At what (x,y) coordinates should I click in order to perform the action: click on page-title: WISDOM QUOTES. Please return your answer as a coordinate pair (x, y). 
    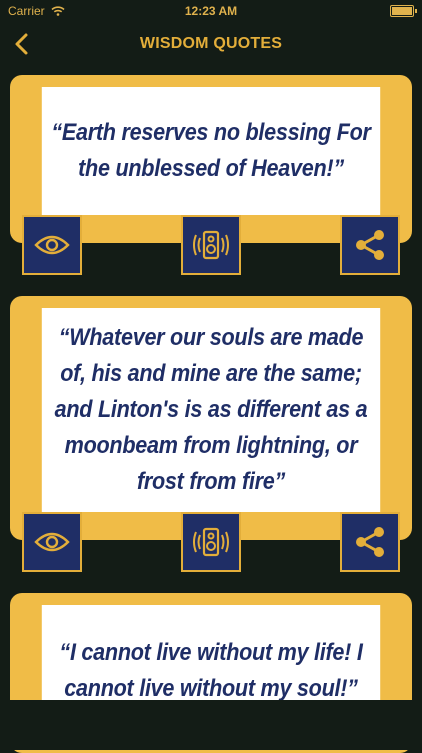
    Looking at the image, I should click on (211, 43).